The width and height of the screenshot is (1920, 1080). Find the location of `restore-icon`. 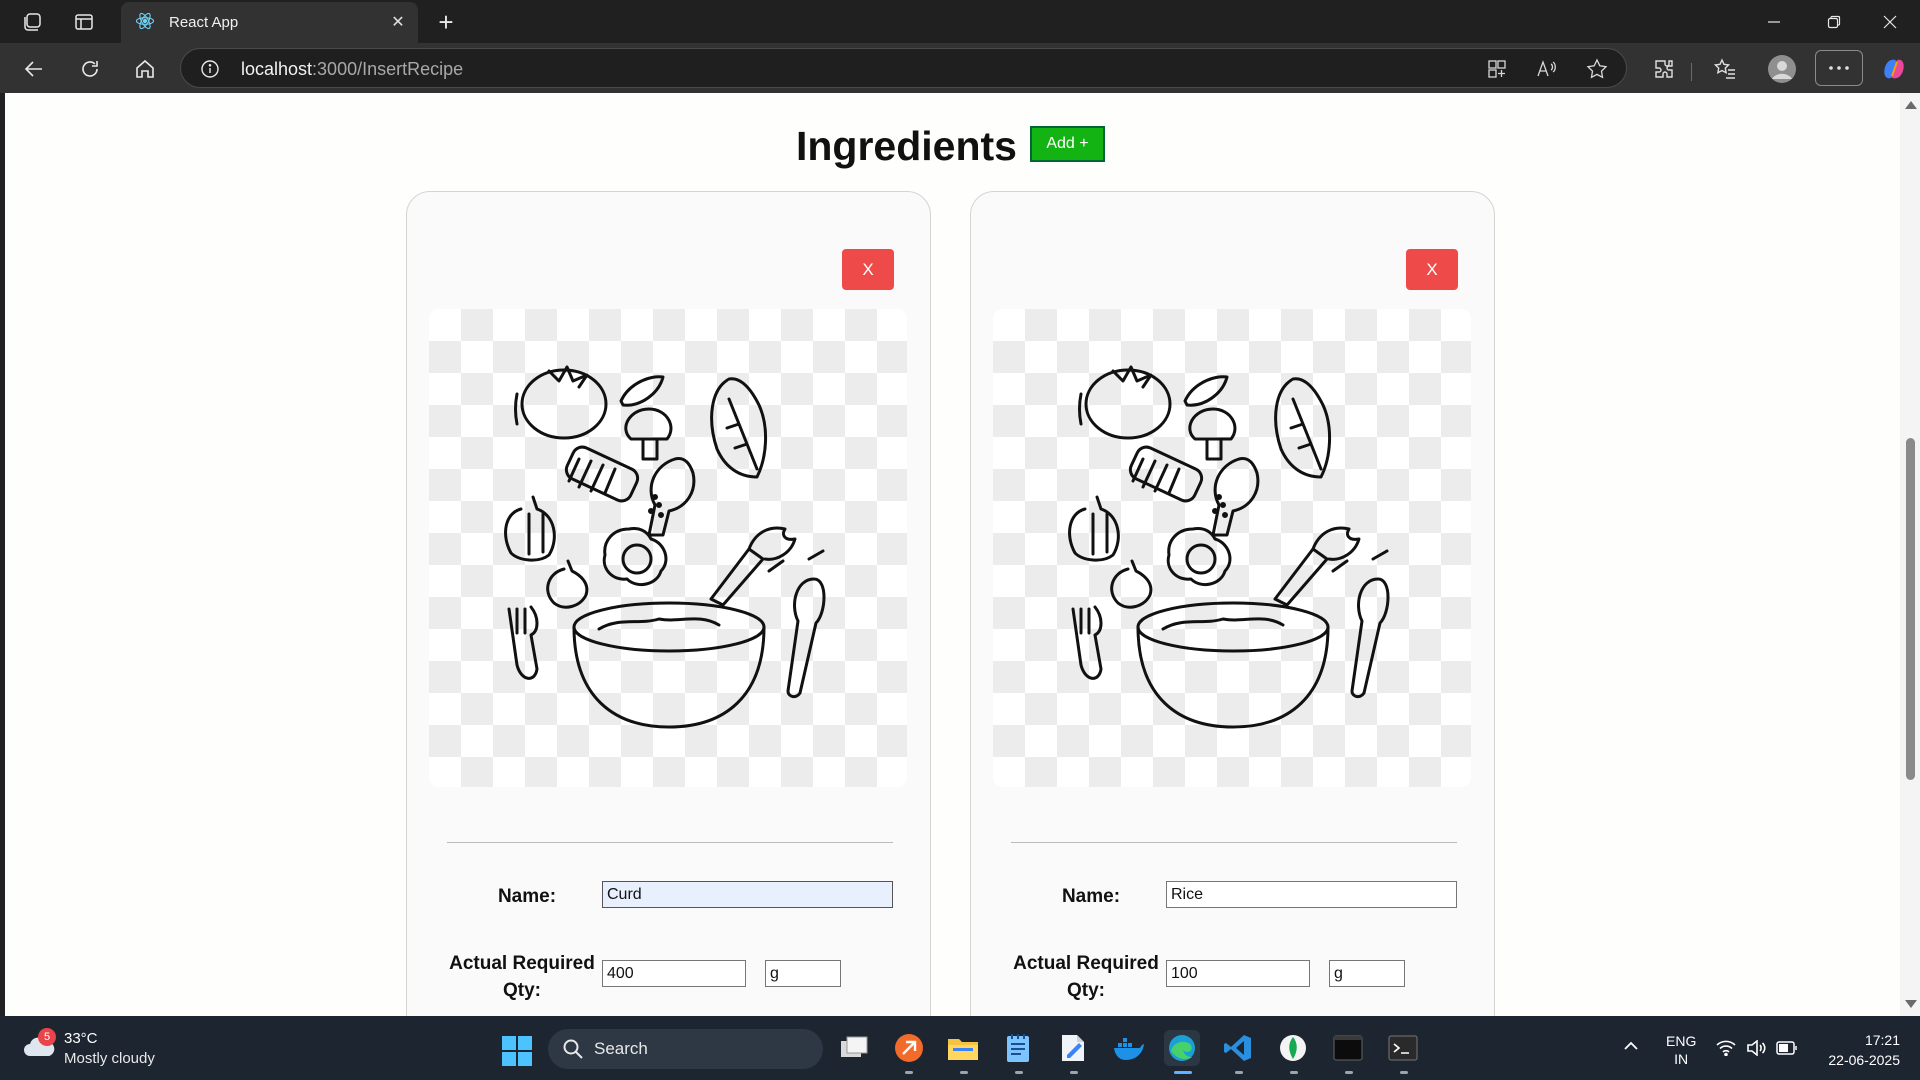

restore-icon is located at coordinates (1834, 22).